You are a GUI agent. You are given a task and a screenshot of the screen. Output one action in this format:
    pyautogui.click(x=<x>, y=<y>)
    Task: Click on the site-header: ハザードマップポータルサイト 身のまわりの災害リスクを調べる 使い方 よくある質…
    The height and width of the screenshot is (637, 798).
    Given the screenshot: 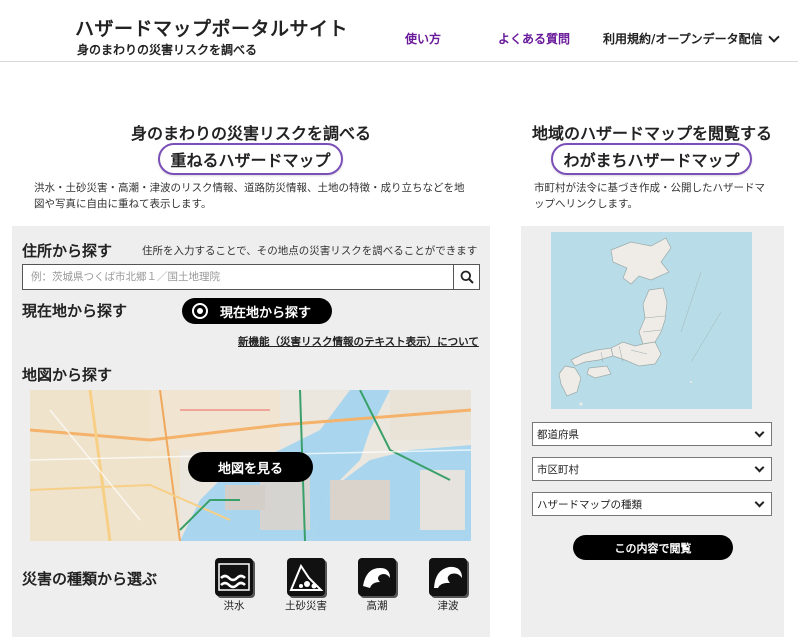 What is the action you would take?
    pyautogui.click(x=399, y=31)
    